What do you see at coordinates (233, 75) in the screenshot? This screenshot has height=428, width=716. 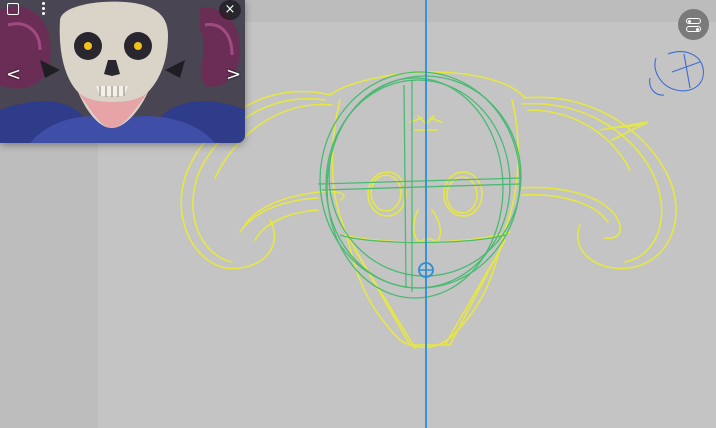 I see `next-image-button: >` at bounding box center [233, 75].